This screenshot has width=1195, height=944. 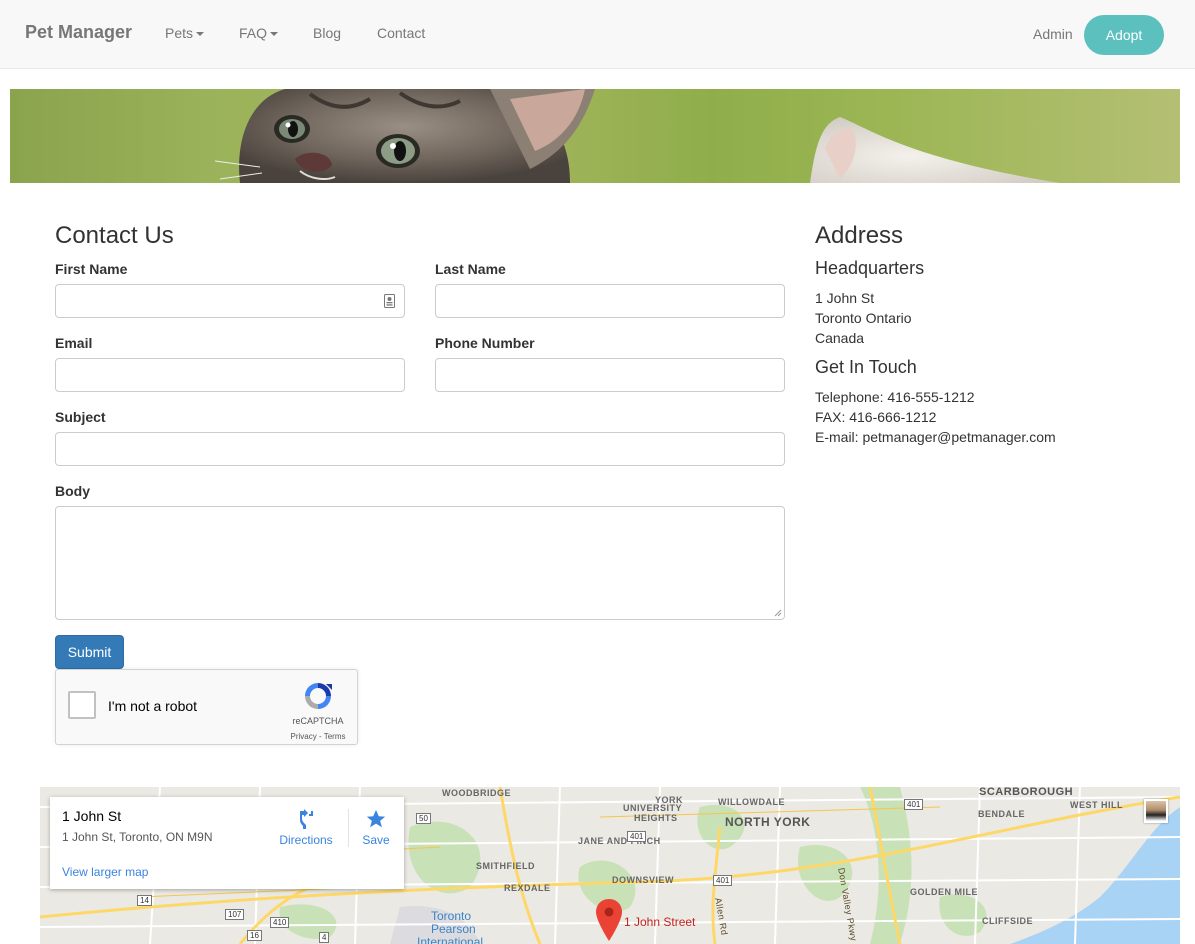 I want to click on map-label-bendale: BENDALE, so click(x=1002, y=814).